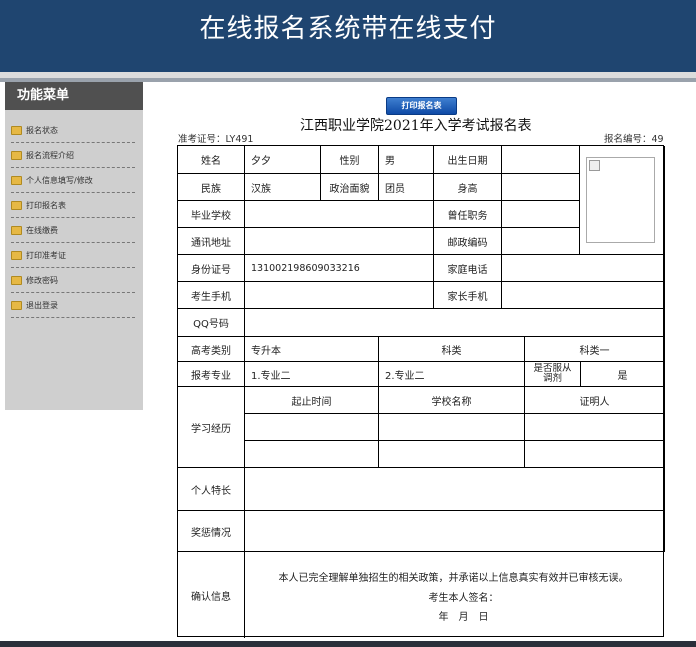 The image size is (696, 647). Describe the element at coordinates (211, 531) in the screenshot. I see `label-awards: 奖惩情况` at that location.